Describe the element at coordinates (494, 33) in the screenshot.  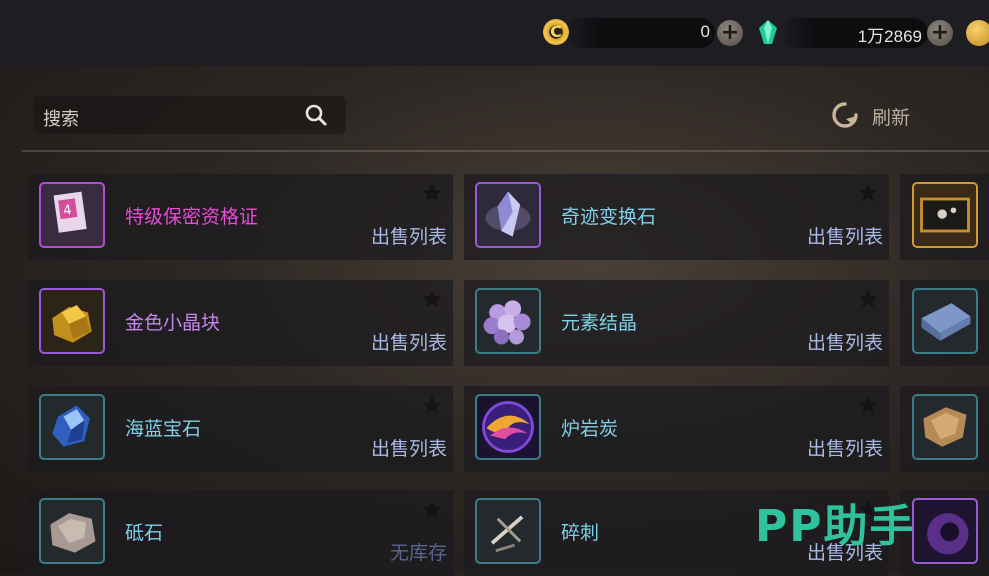
I see `top-bar: C 0 + 1万2869 +` at that location.